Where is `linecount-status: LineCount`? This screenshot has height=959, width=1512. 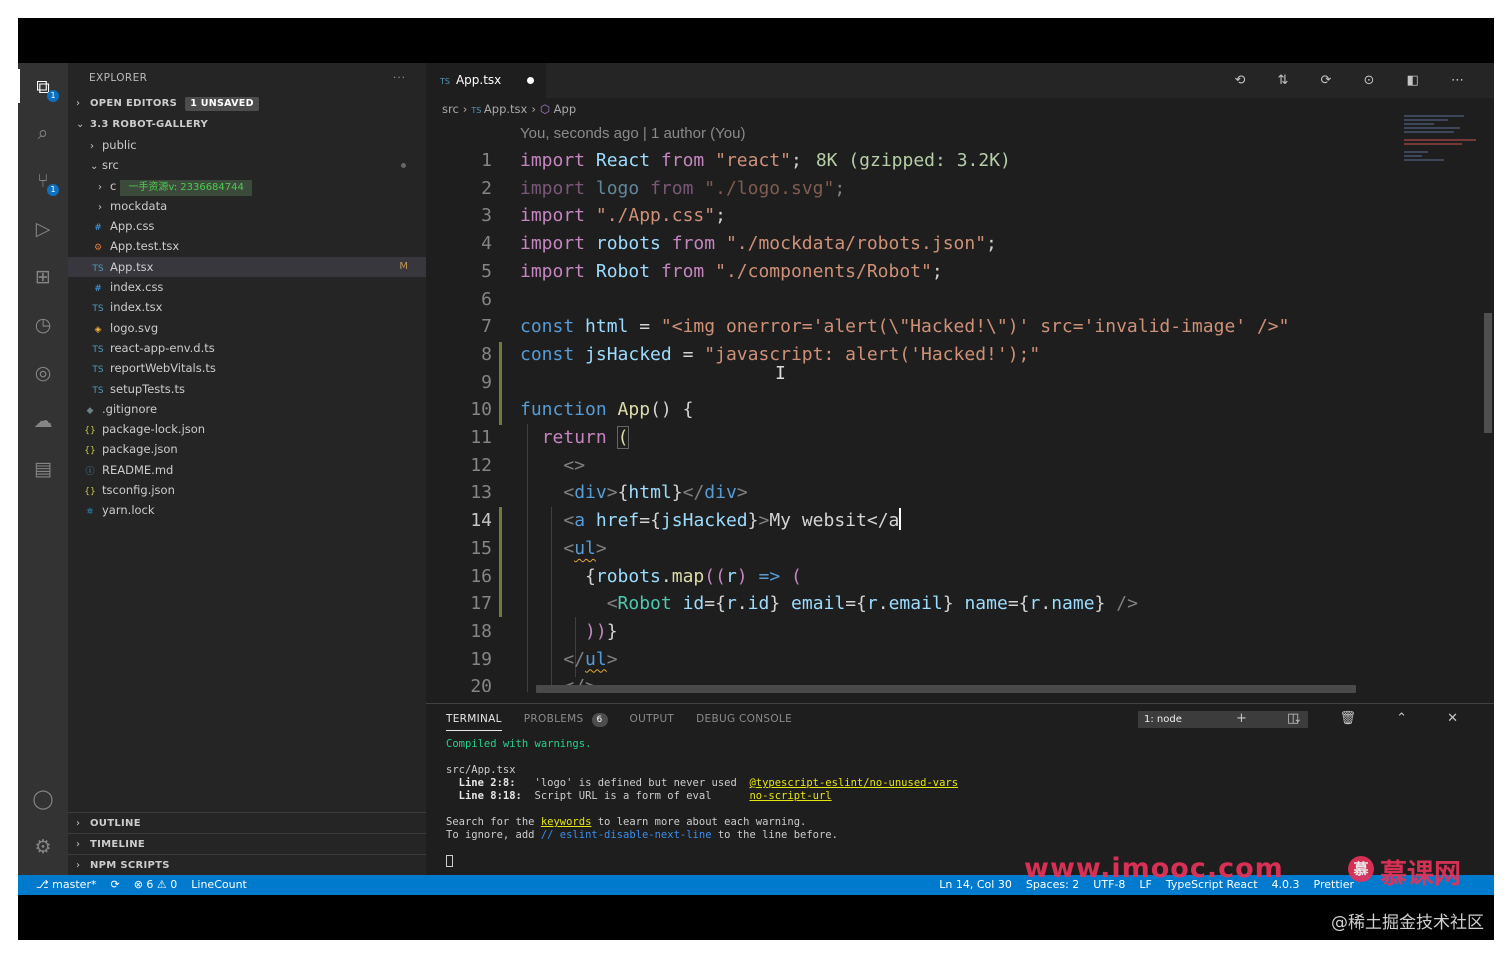
linecount-status: LineCount is located at coordinates (219, 884).